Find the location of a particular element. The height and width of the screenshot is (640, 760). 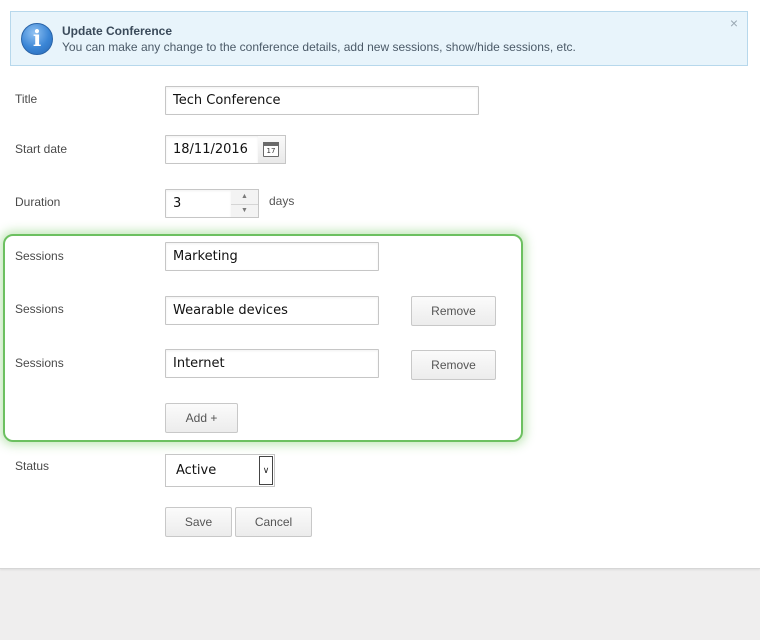

session-input: Internet is located at coordinates (272, 363).